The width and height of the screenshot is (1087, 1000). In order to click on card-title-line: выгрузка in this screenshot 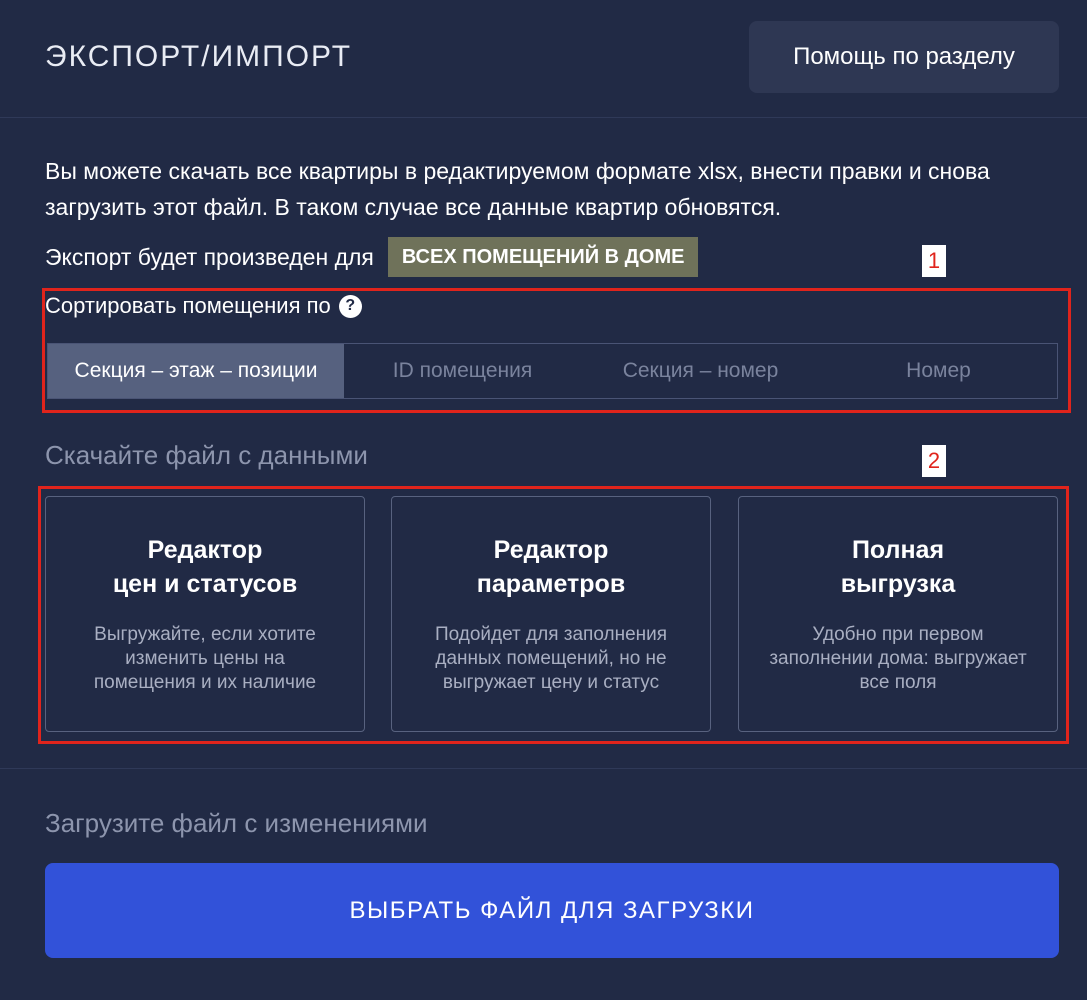, I will do `click(898, 584)`.